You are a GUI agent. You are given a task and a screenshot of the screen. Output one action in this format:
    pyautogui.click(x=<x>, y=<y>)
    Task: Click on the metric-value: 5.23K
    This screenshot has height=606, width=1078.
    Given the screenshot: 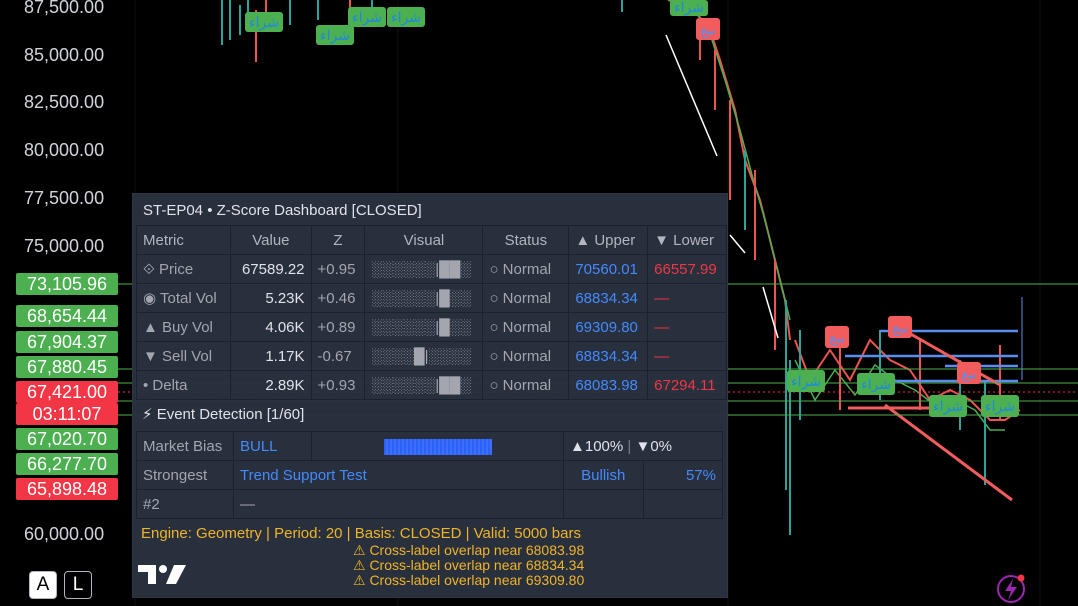 What is the action you would take?
    pyautogui.click(x=271, y=298)
    